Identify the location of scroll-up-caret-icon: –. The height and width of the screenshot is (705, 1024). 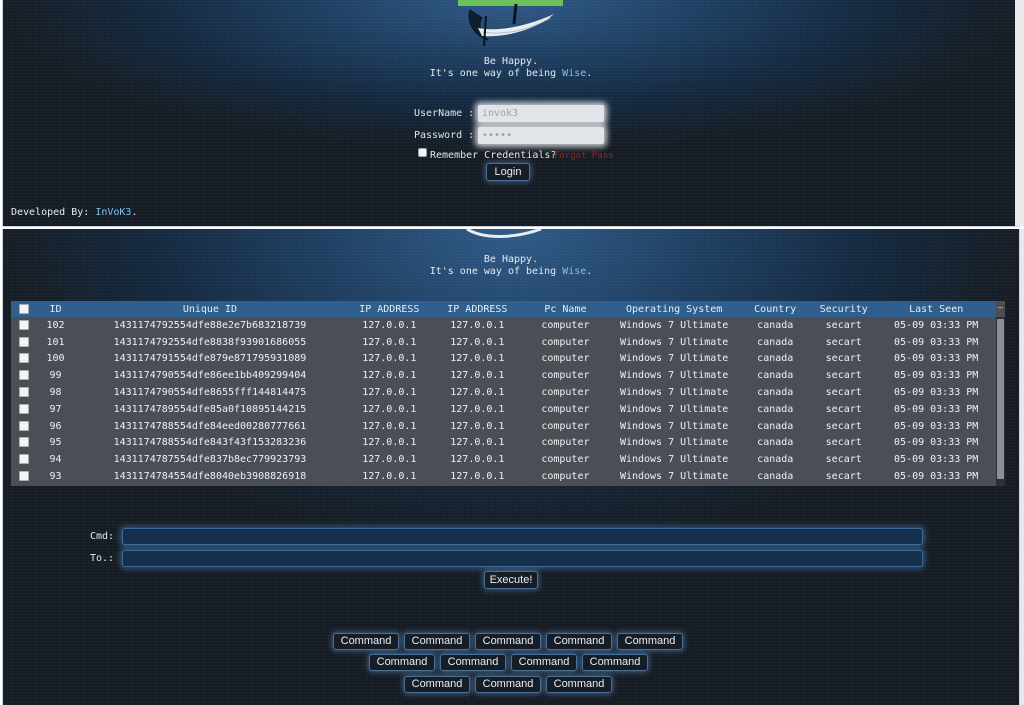
(1000, 307).